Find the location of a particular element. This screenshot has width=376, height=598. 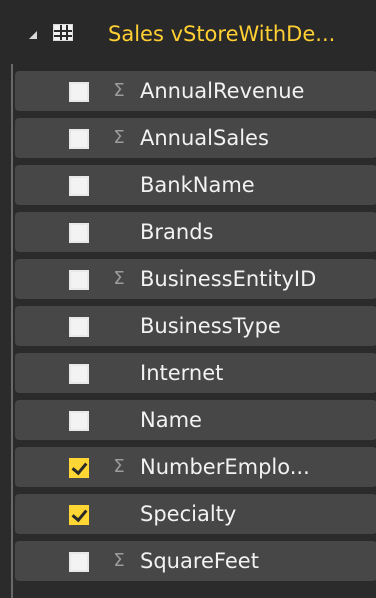

field-label: AnnualRevenue is located at coordinates (222, 91).